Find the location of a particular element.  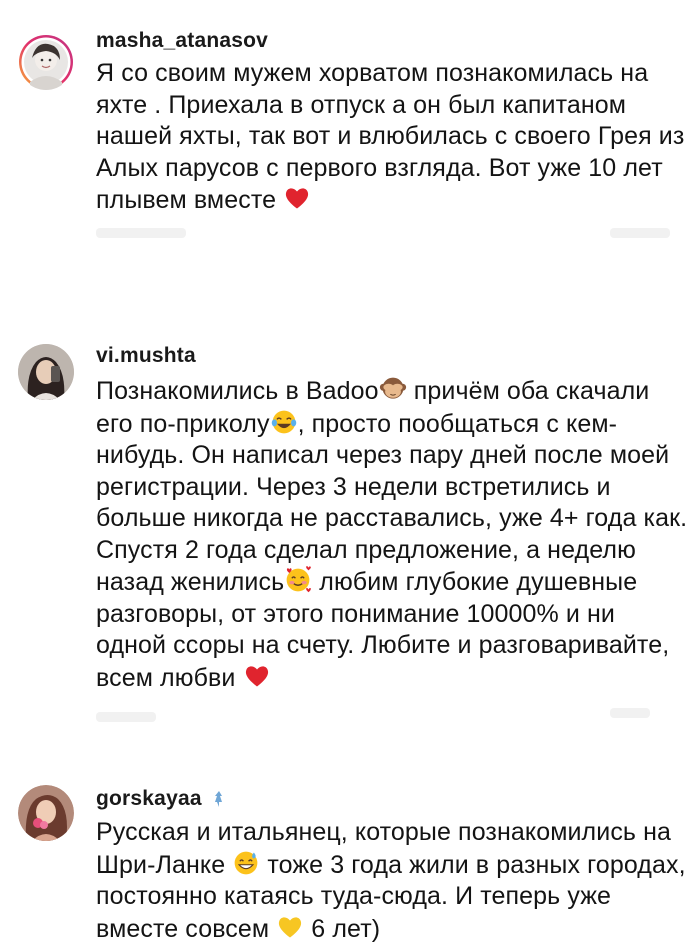

username: masha_atanasov is located at coordinates (182, 41).